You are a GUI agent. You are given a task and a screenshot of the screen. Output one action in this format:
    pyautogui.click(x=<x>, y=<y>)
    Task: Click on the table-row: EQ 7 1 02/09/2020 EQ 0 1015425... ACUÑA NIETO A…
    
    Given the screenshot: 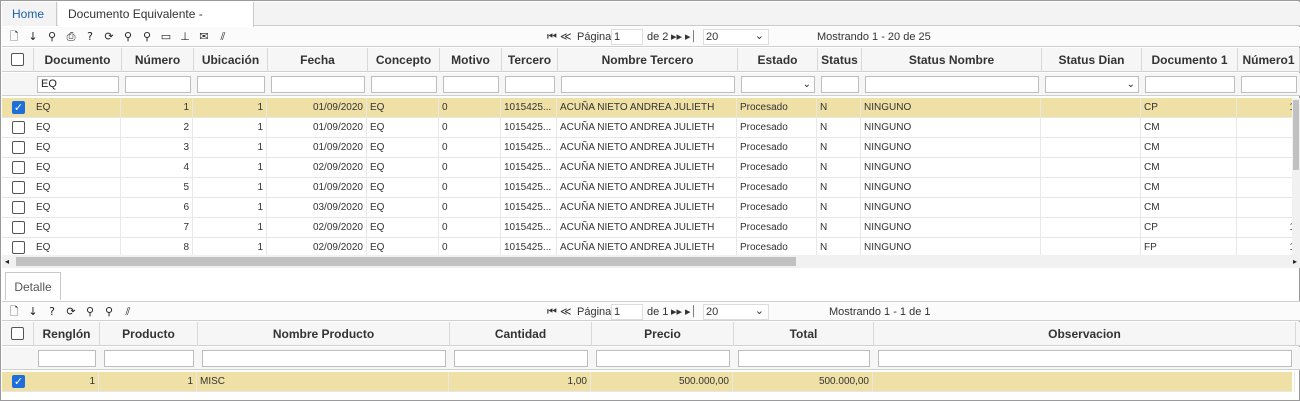 What is the action you would take?
    pyautogui.click(x=650, y=228)
    